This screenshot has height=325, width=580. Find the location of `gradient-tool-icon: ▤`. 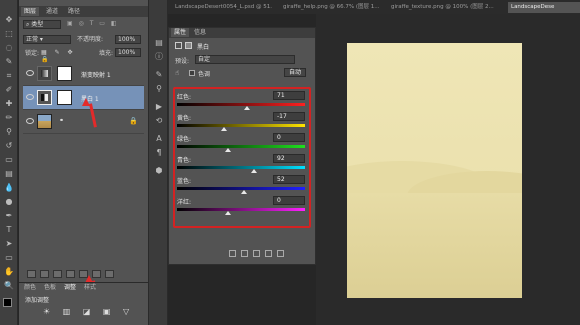

gradient-tool-icon: ▤ is located at coordinates (9, 173).